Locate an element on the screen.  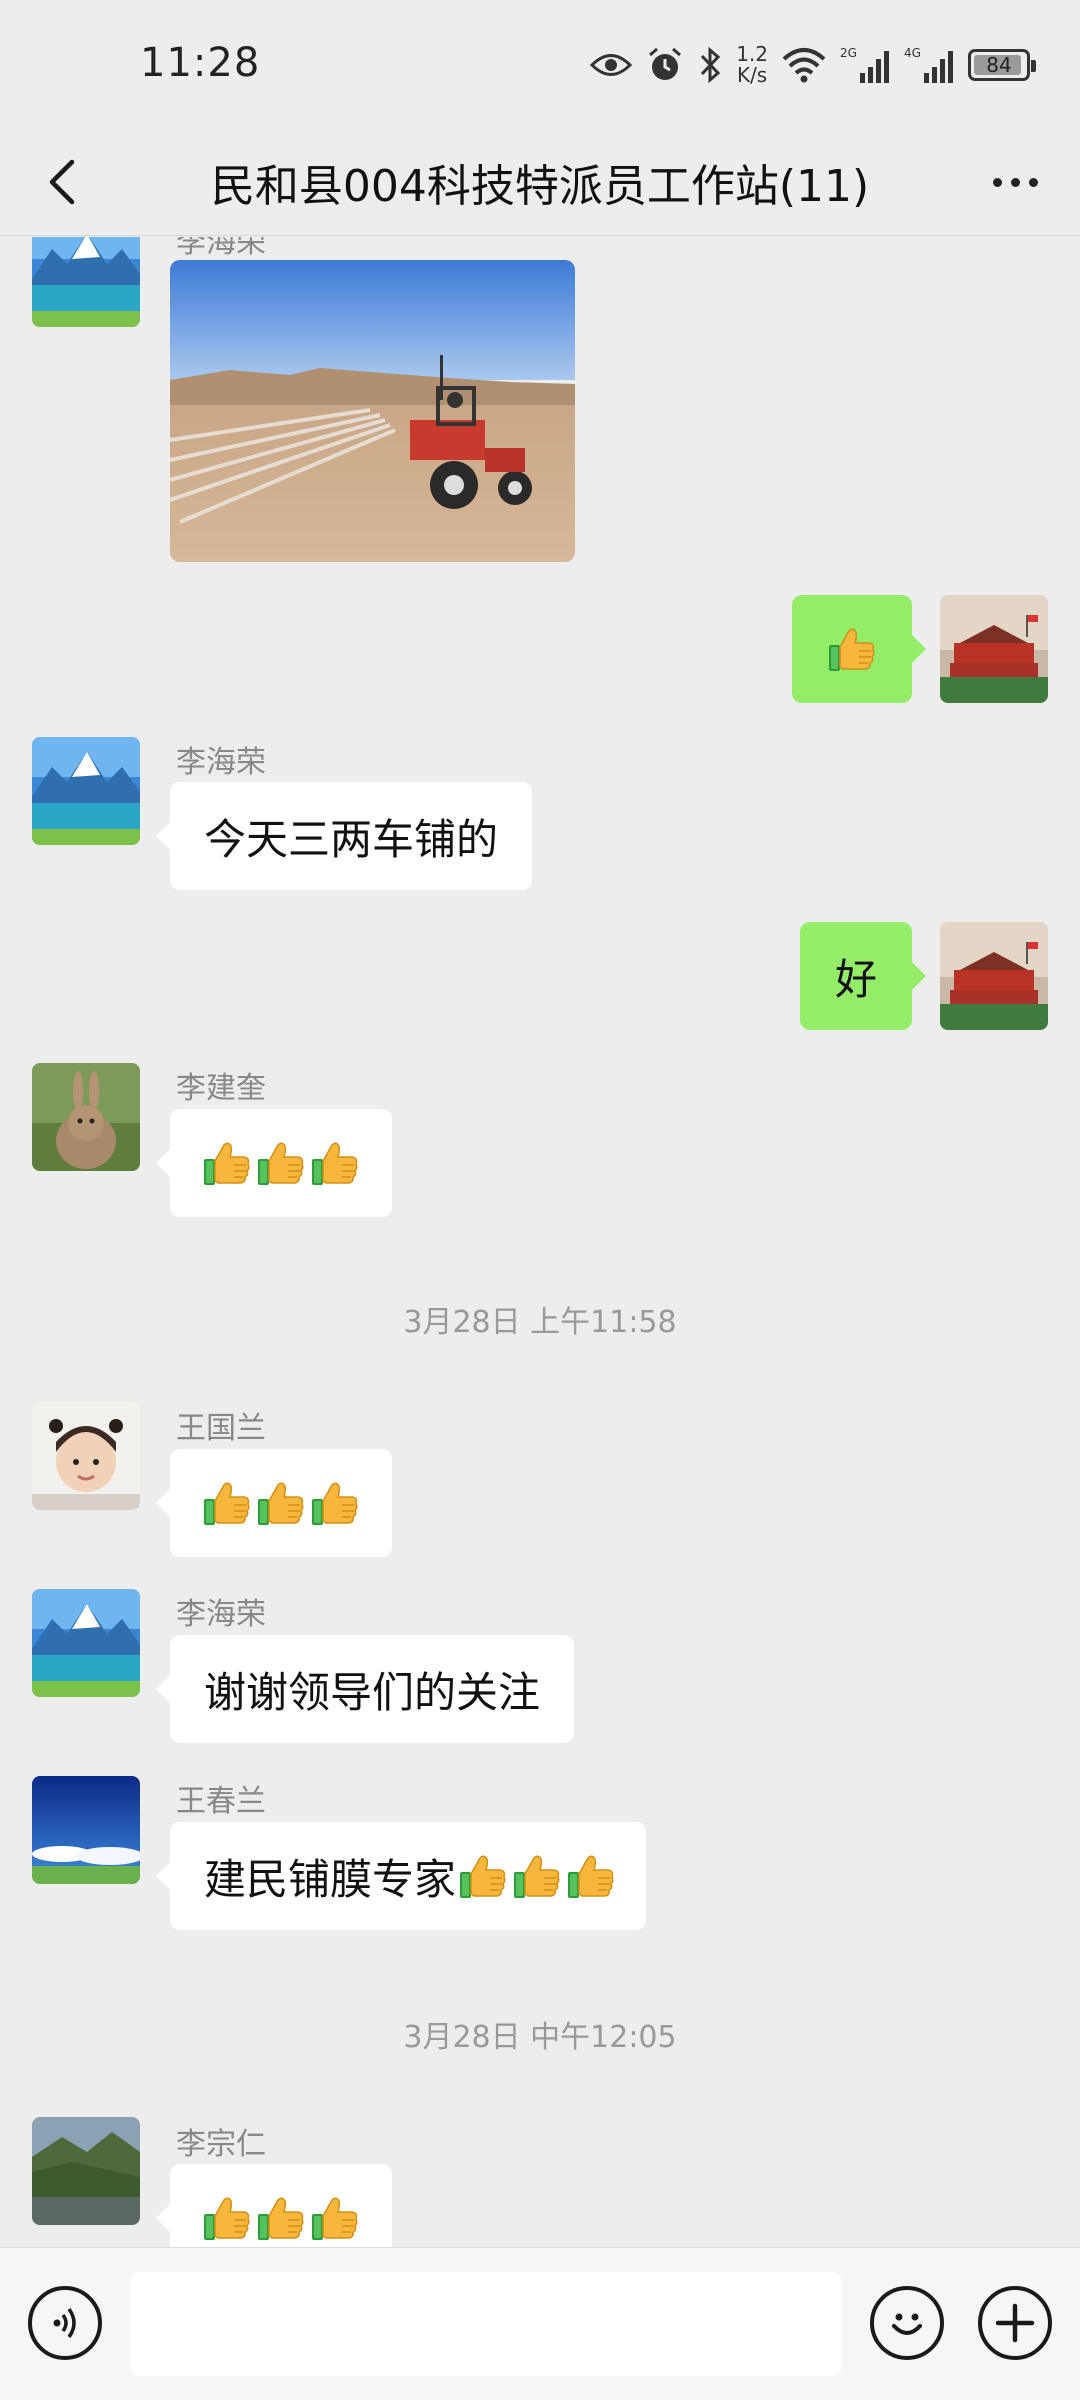
message-text: 好 is located at coordinates (855, 979).